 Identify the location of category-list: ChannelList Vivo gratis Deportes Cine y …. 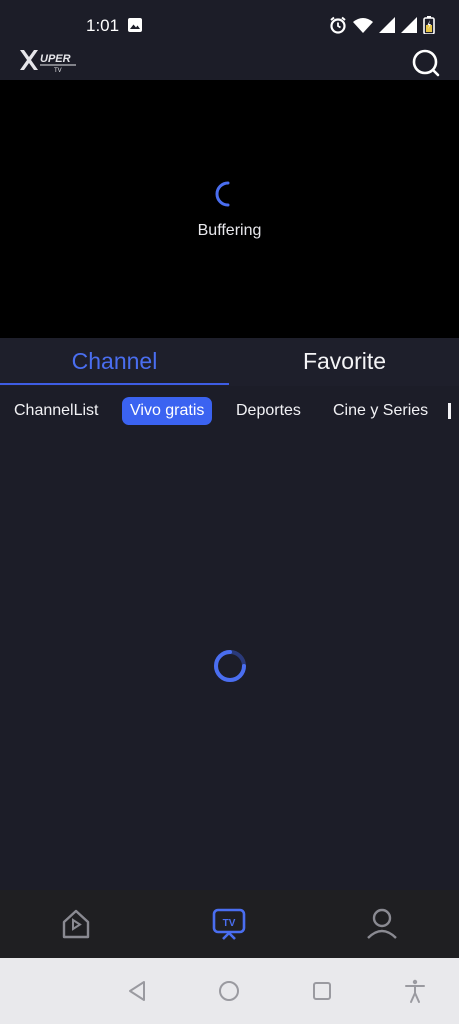
(229, 411).